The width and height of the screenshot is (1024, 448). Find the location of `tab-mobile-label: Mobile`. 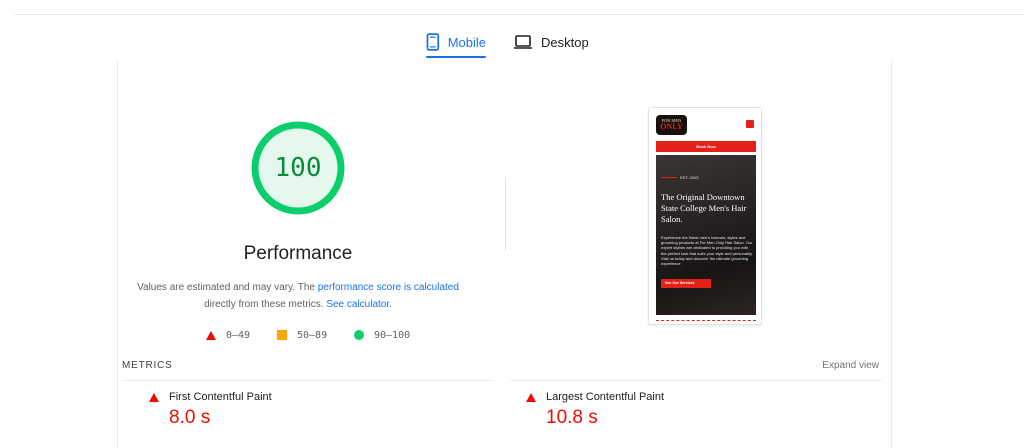

tab-mobile-label: Mobile is located at coordinates (466, 42).